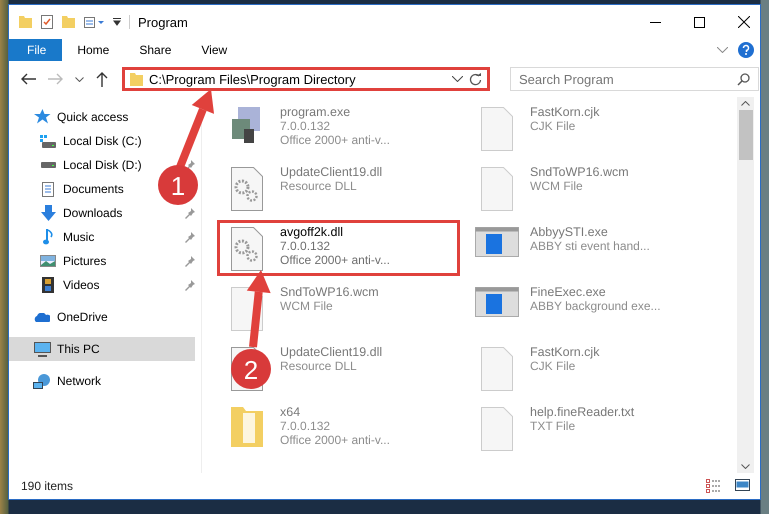 The image size is (769, 514). I want to click on dropdown-icon, so click(117, 22).